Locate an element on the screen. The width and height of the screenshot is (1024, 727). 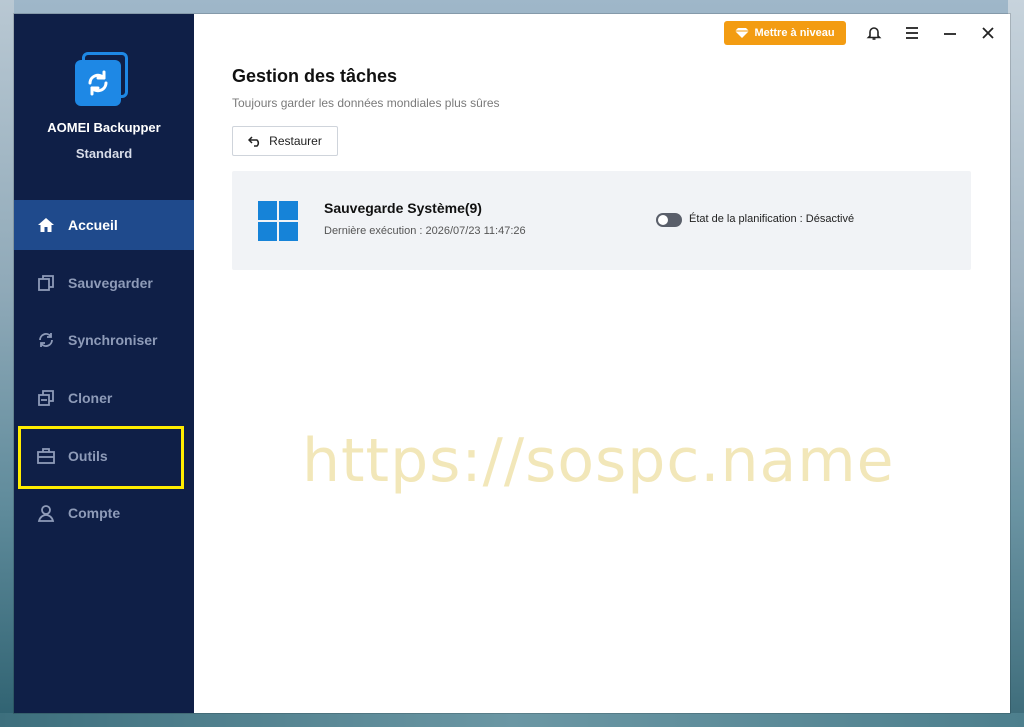
sidebar-item-label: Sauvegarder is located at coordinates (110, 283).